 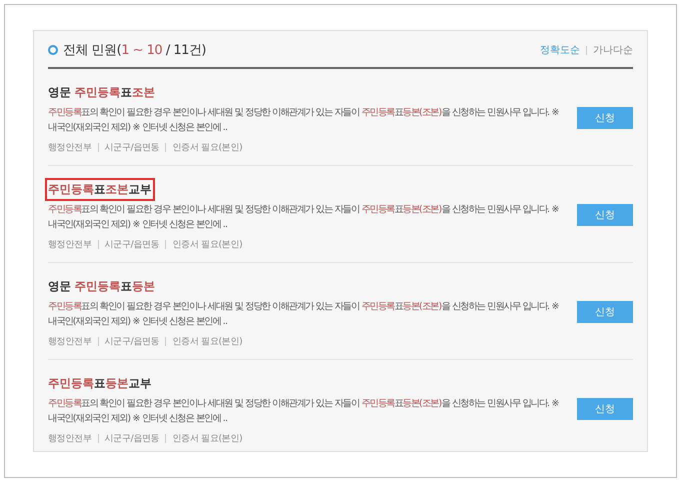 What do you see at coordinates (560, 50) in the screenshot?
I see `sort-link: 정확도순` at bounding box center [560, 50].